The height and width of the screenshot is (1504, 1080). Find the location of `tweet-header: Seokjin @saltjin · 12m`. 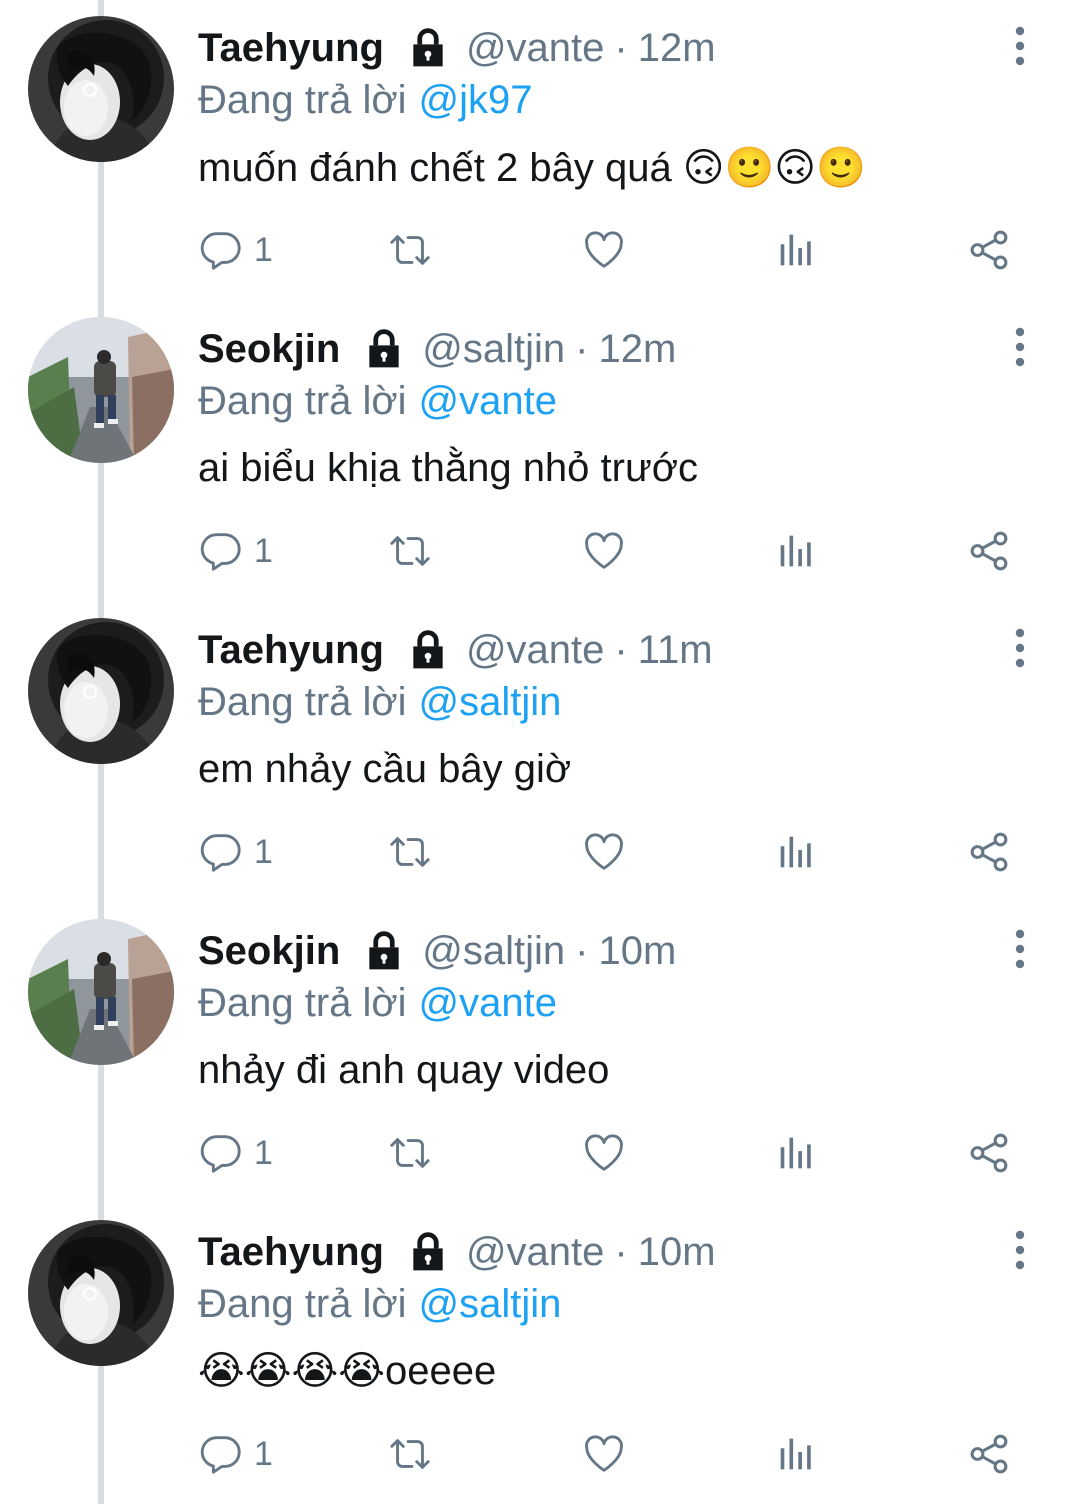

tweet-header: Seokjin @saltjin · 12m is located at coordinates (437, 349).